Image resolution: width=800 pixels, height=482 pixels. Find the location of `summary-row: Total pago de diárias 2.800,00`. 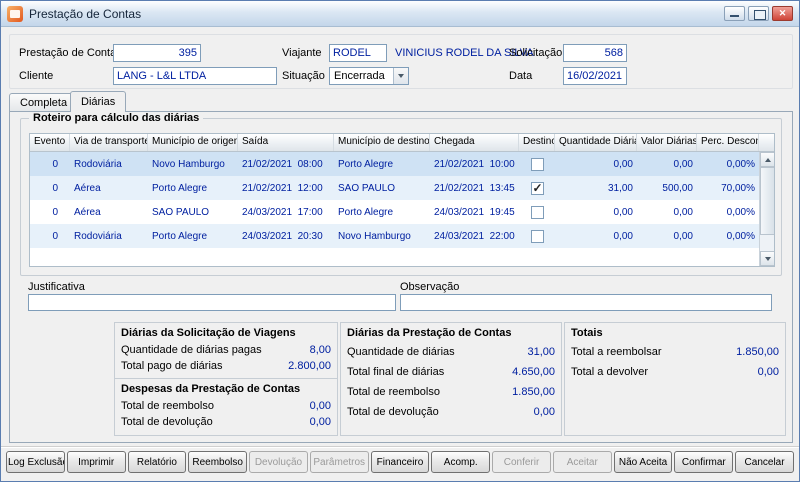

summary-row: Total pago de diárias 2.800,00 is located at coordinates (226, 366).